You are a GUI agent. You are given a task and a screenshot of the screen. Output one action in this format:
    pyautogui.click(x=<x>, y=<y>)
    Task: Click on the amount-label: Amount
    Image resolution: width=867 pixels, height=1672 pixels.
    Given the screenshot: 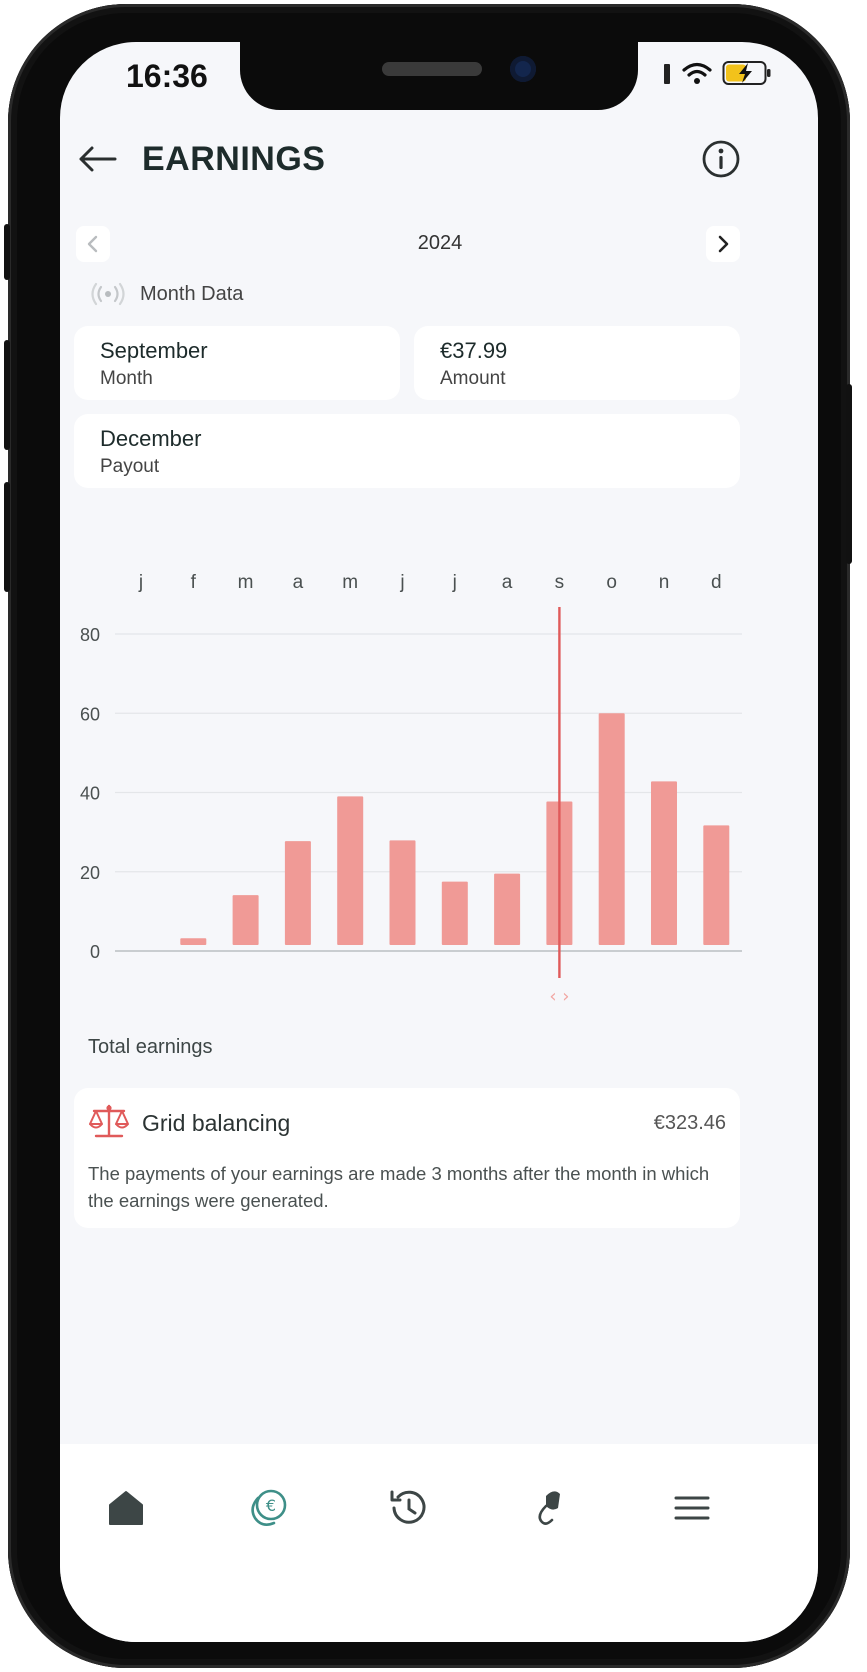 What is the action you would take?
    pyautogui.click(x=473, y=378)
    